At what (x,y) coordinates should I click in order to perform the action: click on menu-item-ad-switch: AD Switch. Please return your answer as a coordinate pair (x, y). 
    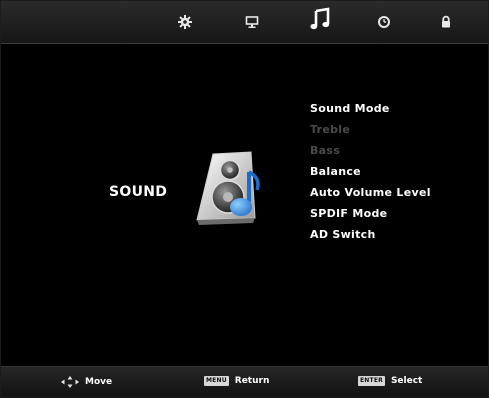
    Looking at the image, I should click on (370, 234).